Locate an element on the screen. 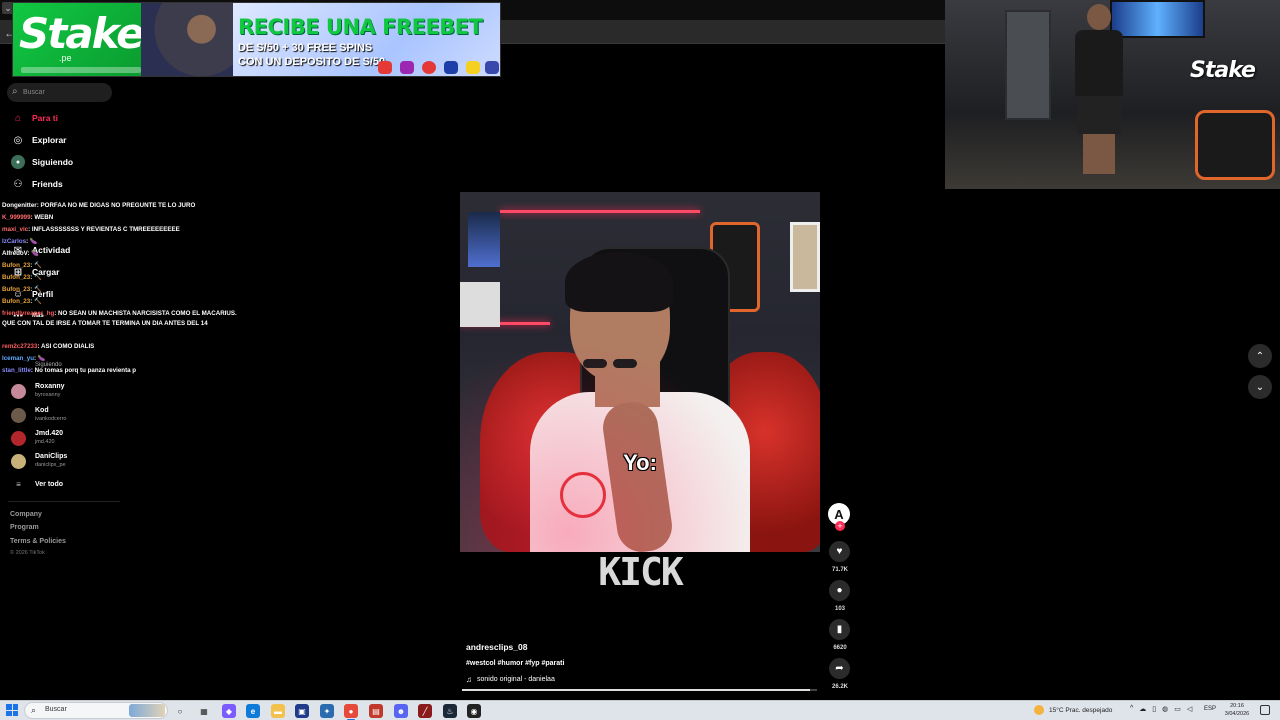  streamer-head is located at coordinates (1099, 17).